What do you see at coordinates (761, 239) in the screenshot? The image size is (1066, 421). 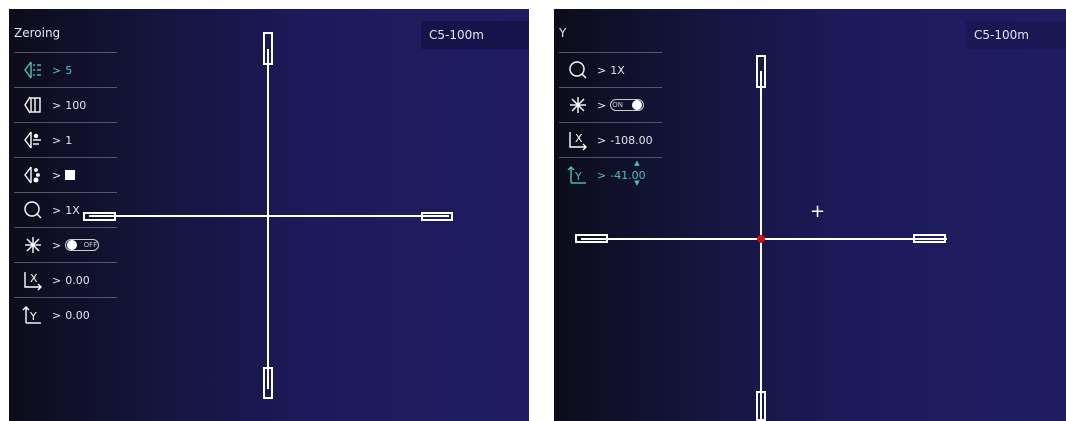 I see `reticle-center-dot` at bounding box center [761, 239].